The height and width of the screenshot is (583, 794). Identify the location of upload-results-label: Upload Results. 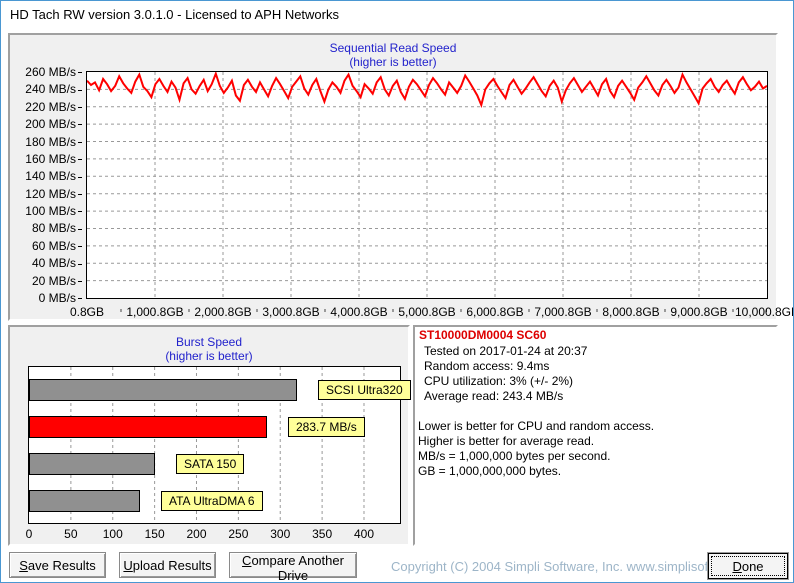
(167, 565).